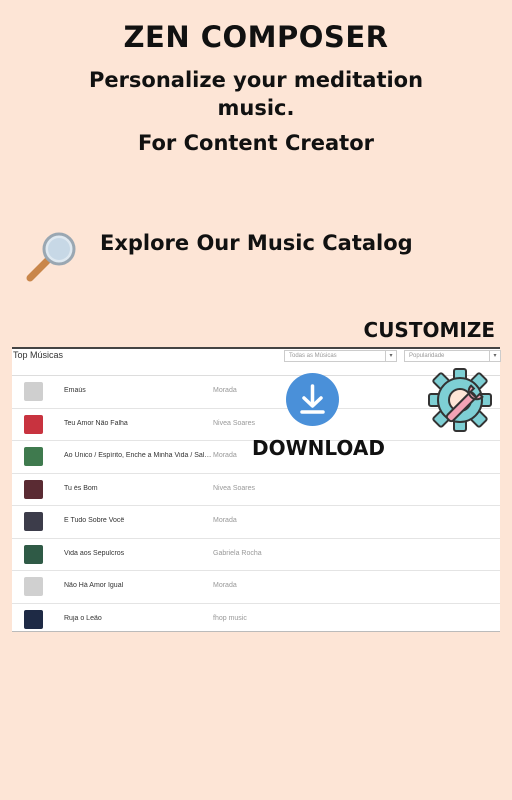  I want to click on customize-label: CUSTOMIZE, so click(429, 330).